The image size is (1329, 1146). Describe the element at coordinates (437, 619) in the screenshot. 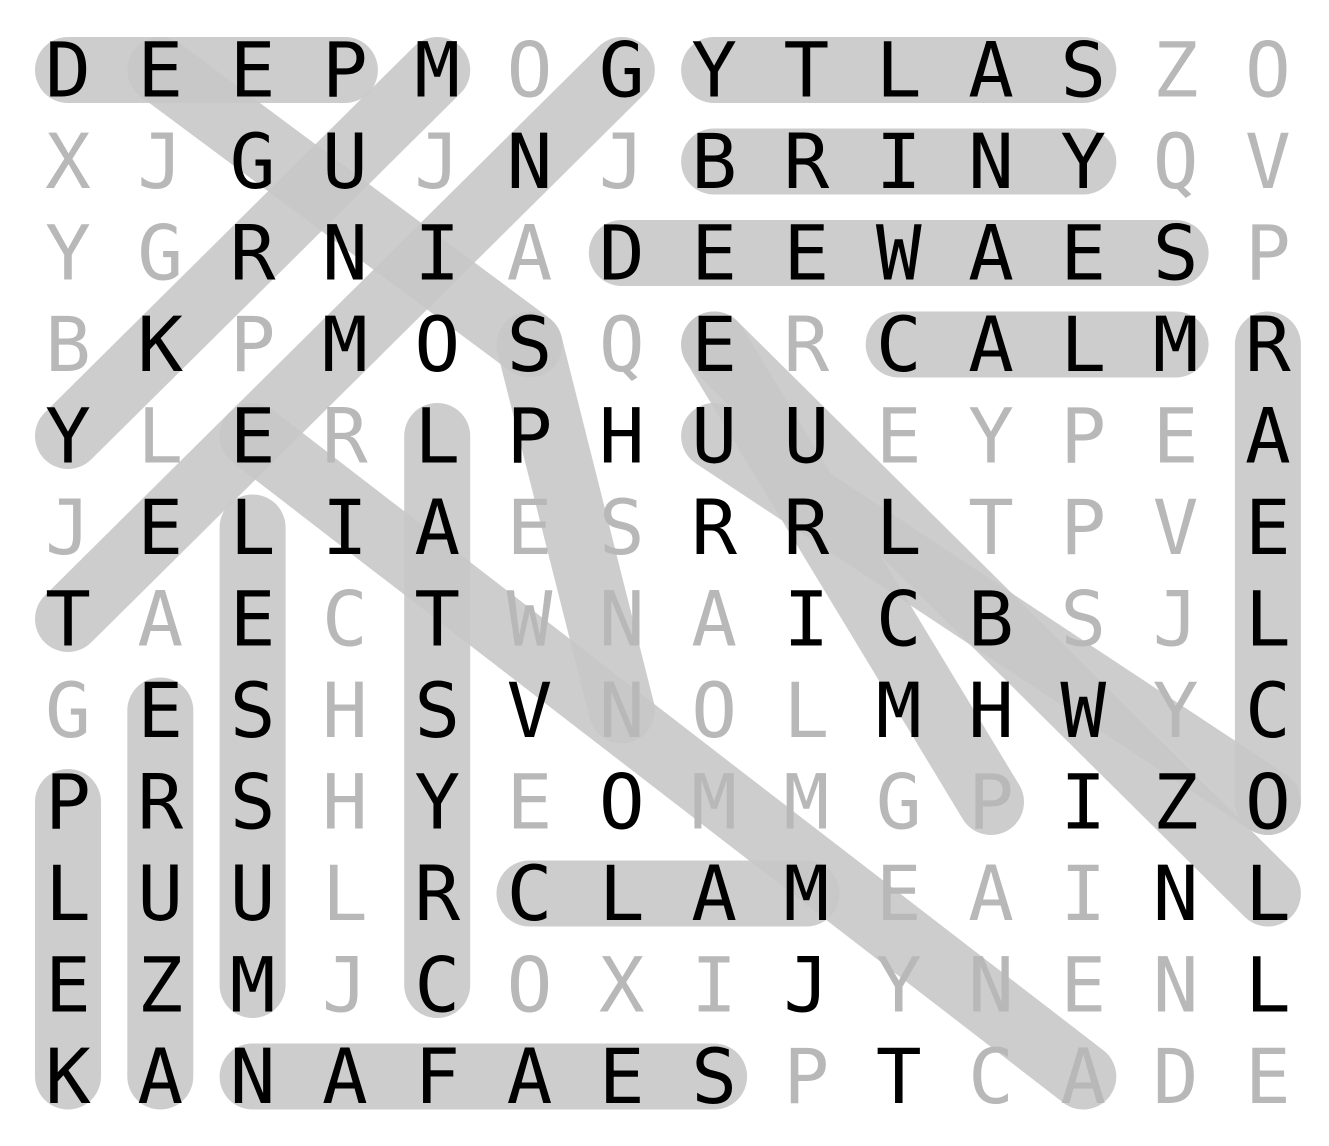

I see `grid-cell: T` at that location.